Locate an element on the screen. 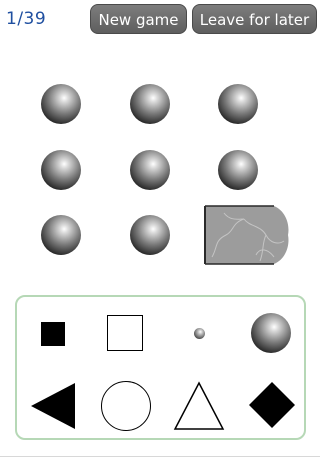 This screenshot has height=458, width=320. bottom-divider is located at coordinates (160, 456).